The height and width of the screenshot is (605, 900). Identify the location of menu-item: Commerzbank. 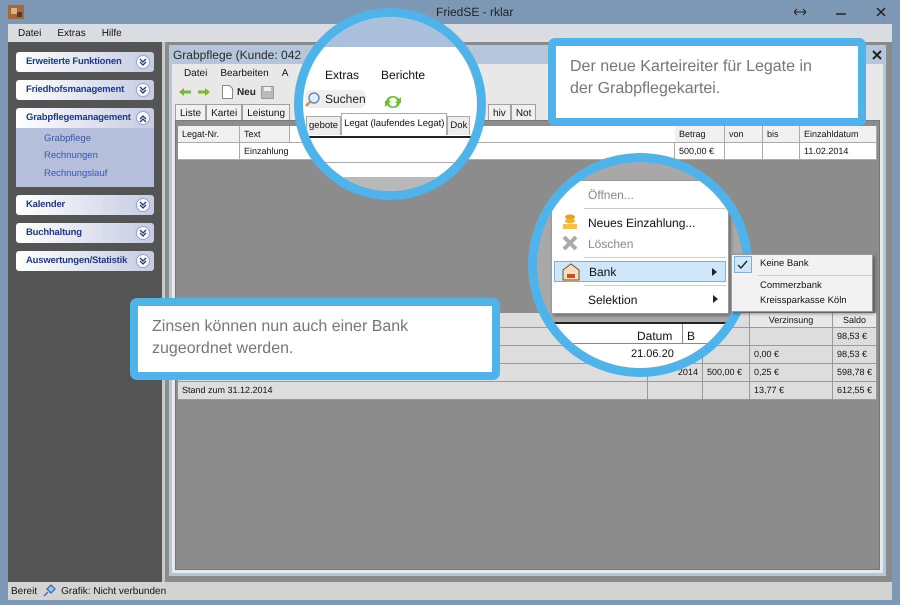
(802, 286).